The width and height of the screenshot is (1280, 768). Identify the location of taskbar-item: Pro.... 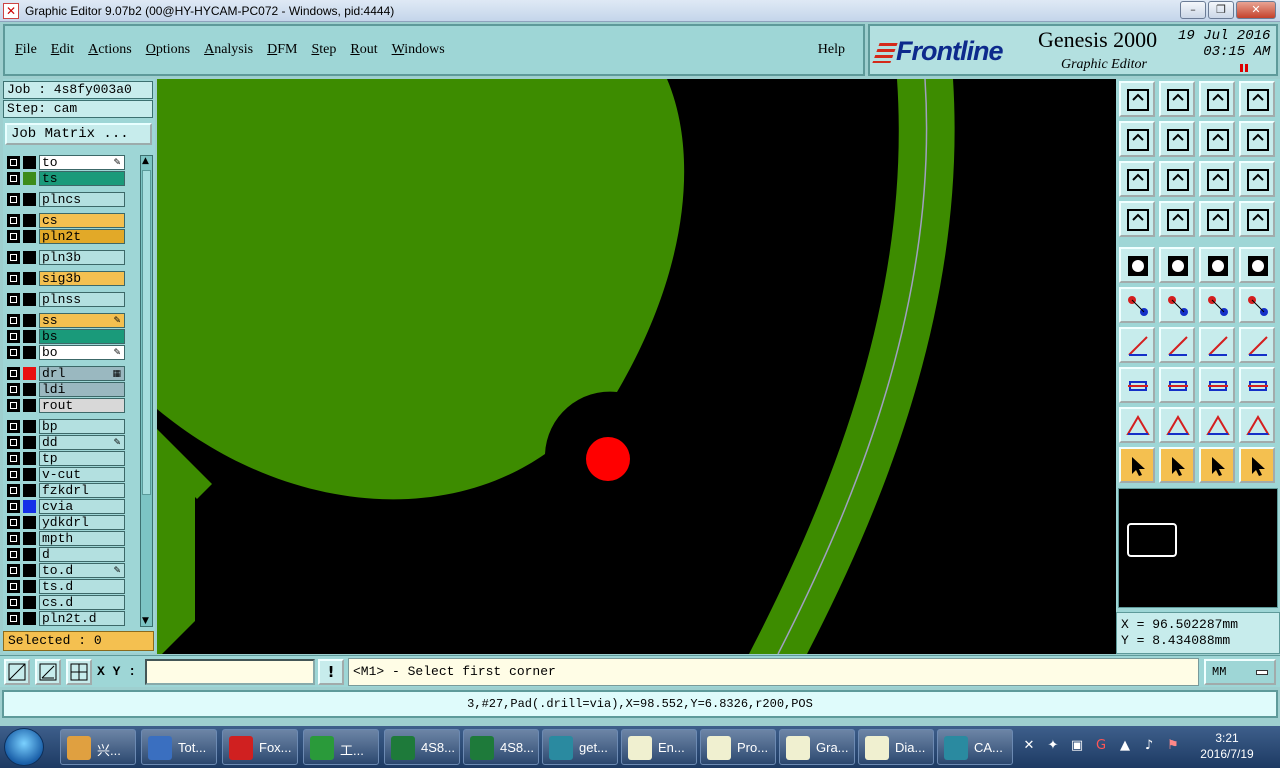
(738, 747).